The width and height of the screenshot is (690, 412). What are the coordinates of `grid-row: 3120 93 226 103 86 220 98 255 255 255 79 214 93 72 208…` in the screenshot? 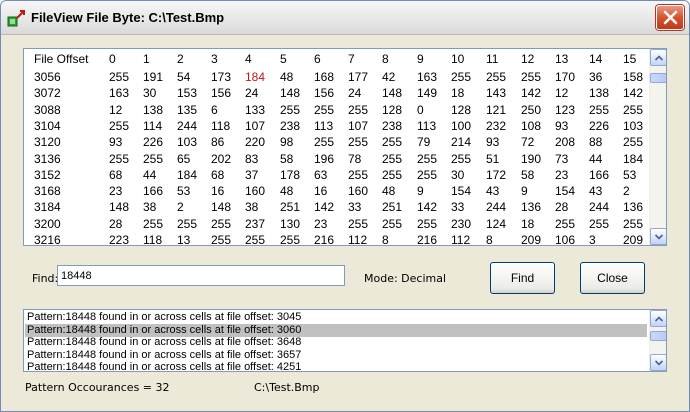 It's located at (336, 142).